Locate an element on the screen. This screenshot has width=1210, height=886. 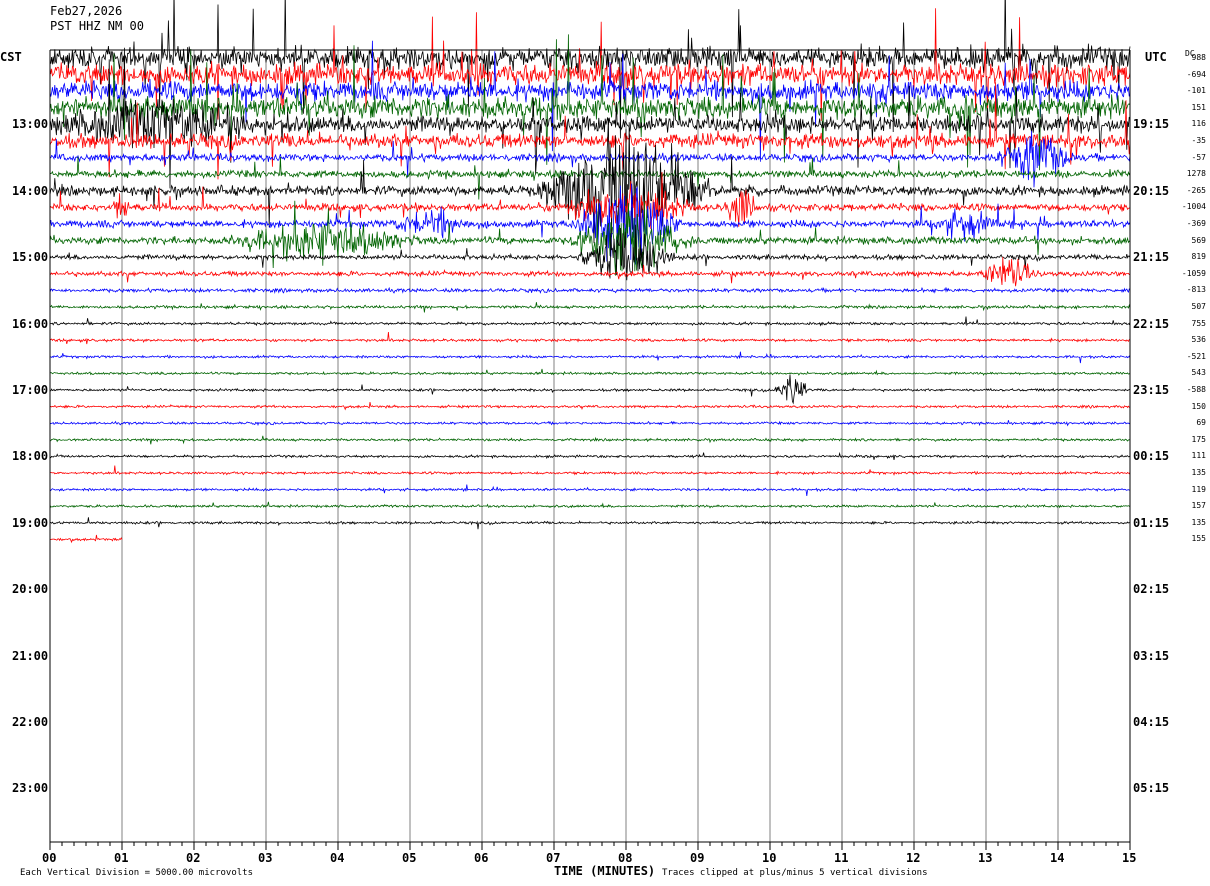
left-hour-label: 23:00 is located at coordinates (30, 788).